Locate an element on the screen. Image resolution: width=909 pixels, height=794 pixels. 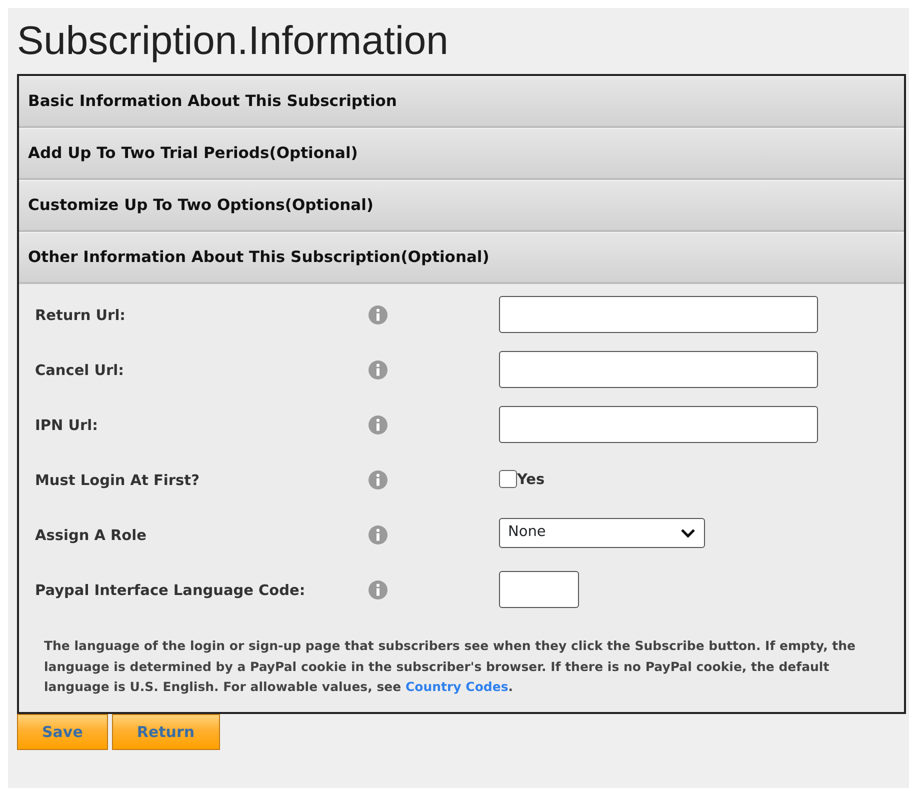
section-header: Basic Information About This Subscription is located at coordinates (461, 102).